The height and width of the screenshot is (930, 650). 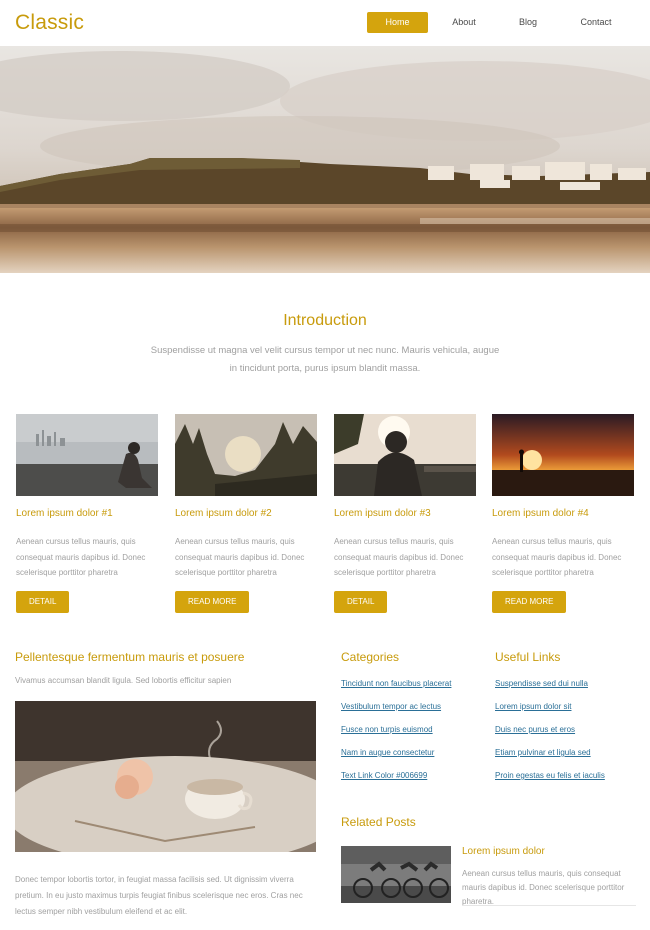 I want to click on list-item: Tincidunt non faucibus placerat, so click(x=396, y=690).